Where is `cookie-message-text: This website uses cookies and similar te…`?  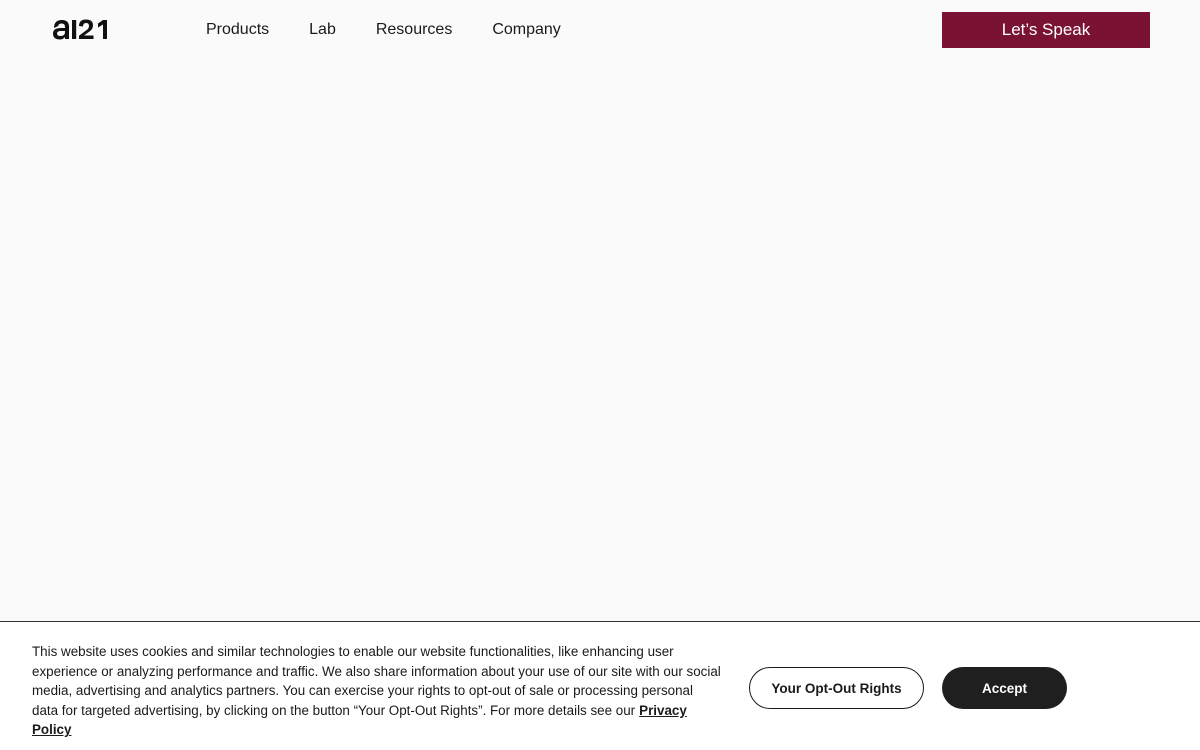
cookie-message-text: This website uses cookies and similar te… is located at coordinates (376, 681).